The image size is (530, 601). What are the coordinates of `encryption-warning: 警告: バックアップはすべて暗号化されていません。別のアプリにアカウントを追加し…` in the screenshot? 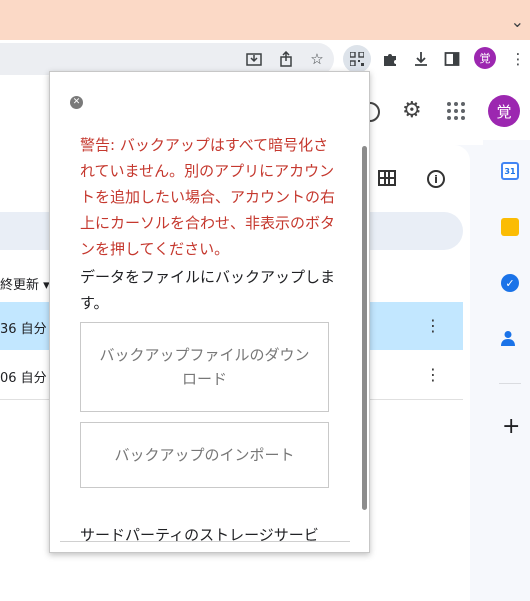 It's located at (208, 197).